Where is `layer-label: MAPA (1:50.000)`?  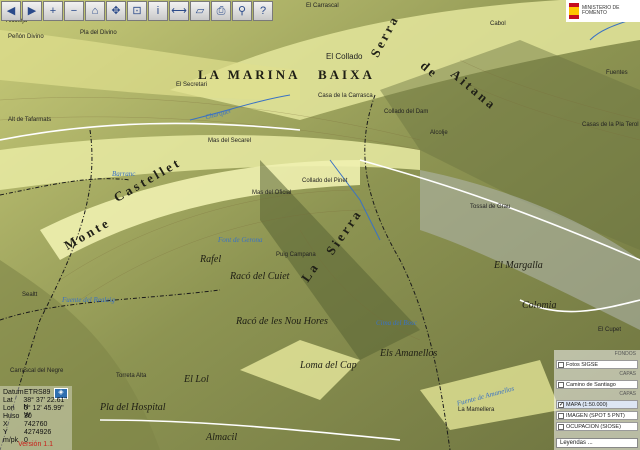
layer-label: MAPA (1:50.000) is located at coordinates (587, 404).